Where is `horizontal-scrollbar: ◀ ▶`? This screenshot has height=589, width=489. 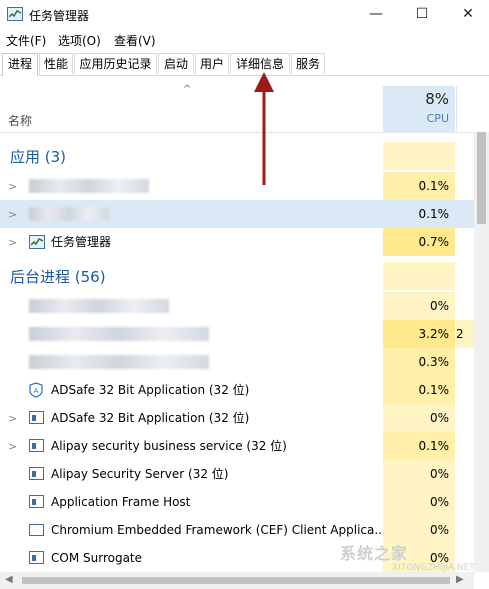
horizontal-scrollbar: ◀ ▶ is located at coordinates (237, 580).